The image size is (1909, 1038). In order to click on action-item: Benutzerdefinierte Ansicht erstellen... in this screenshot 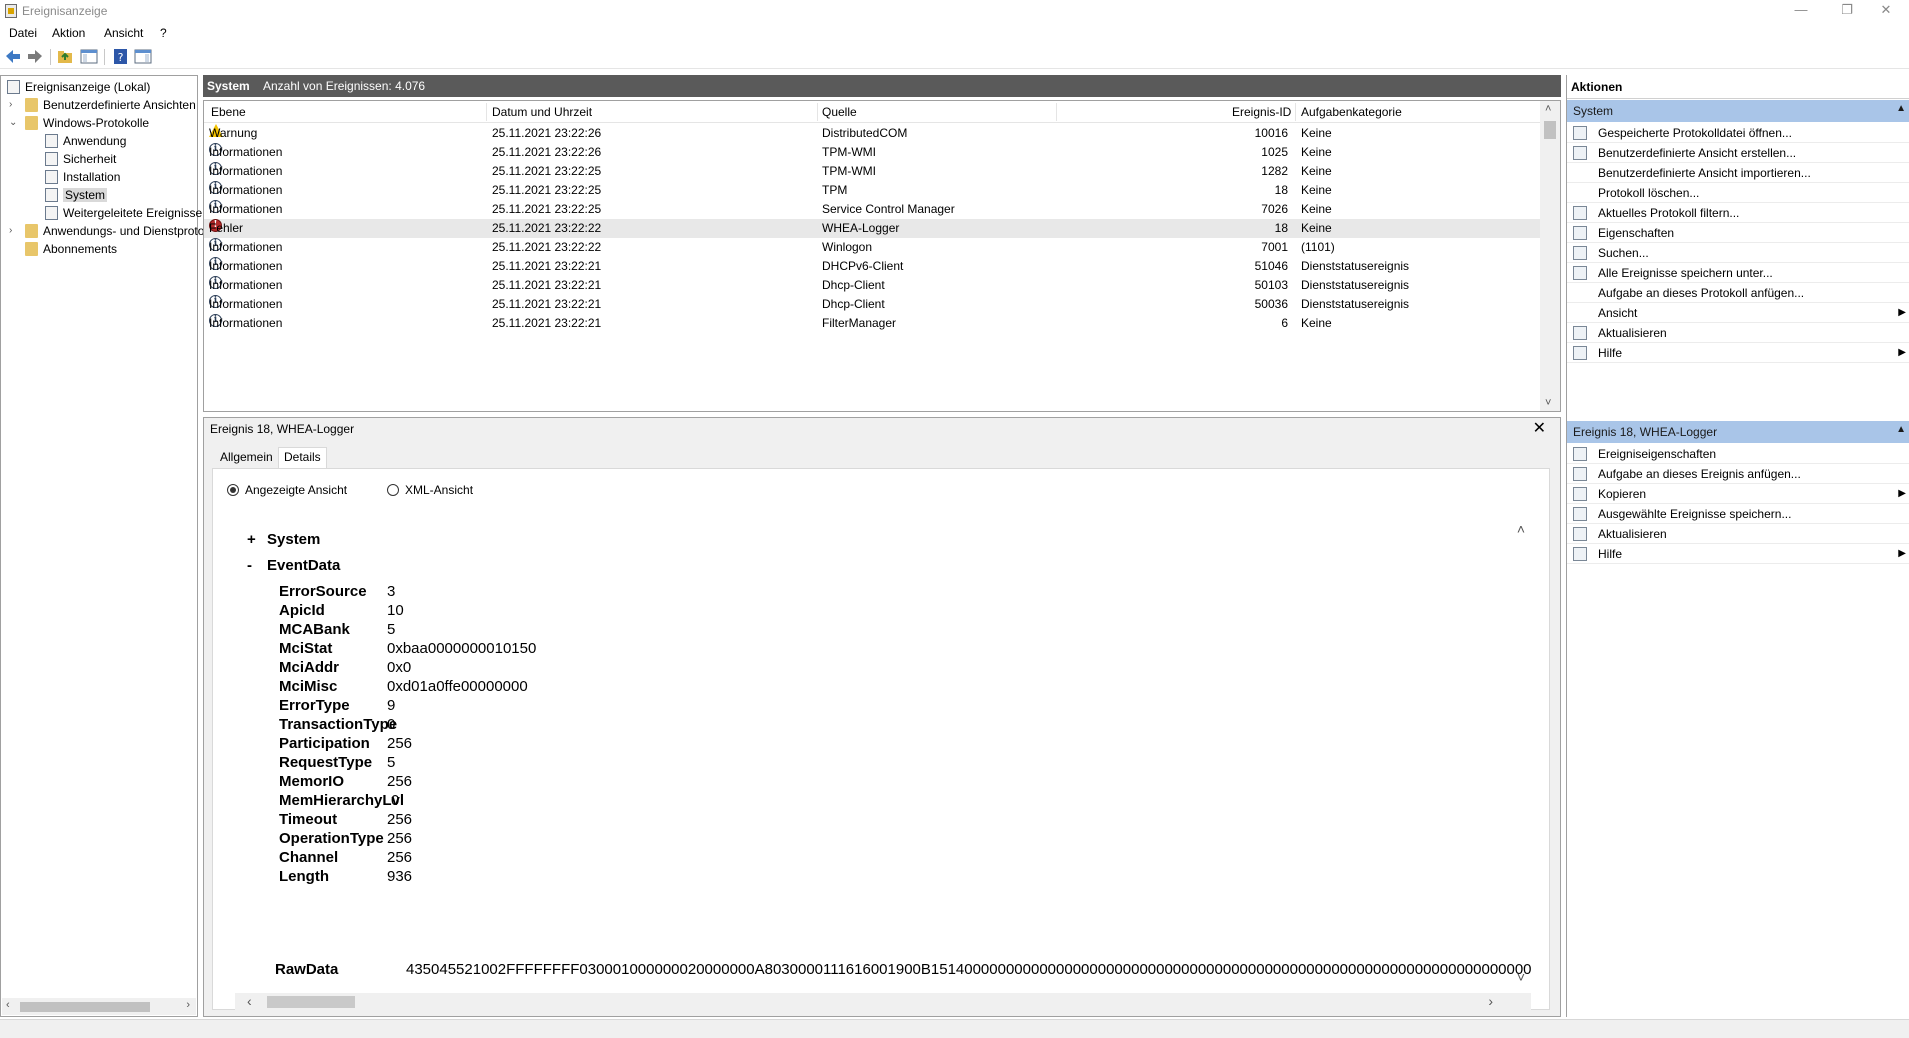, I will do `click(1738, 153)`.